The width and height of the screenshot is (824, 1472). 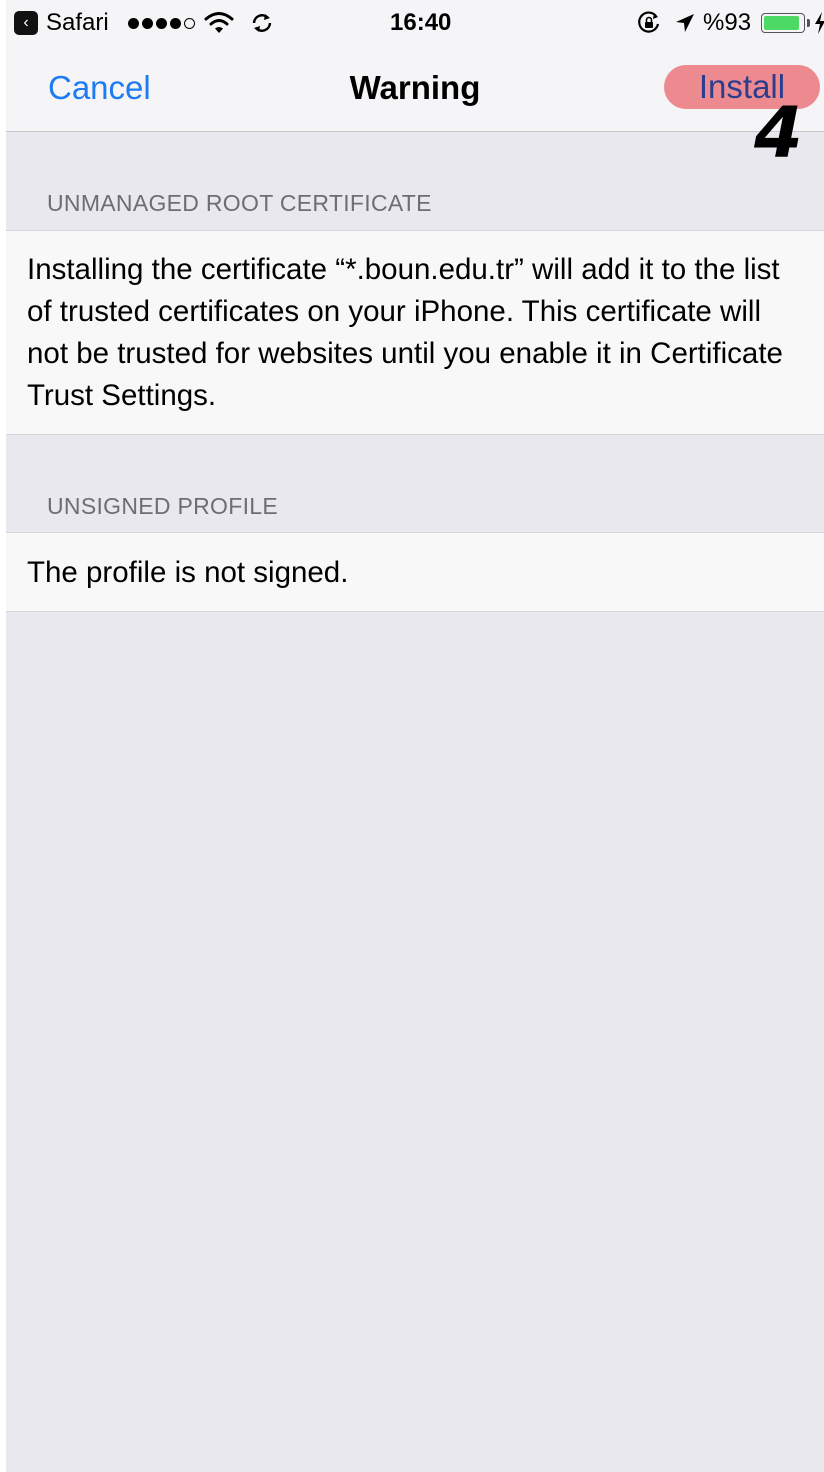 I want to click on wifi-icon, so click(x=219, y=22).